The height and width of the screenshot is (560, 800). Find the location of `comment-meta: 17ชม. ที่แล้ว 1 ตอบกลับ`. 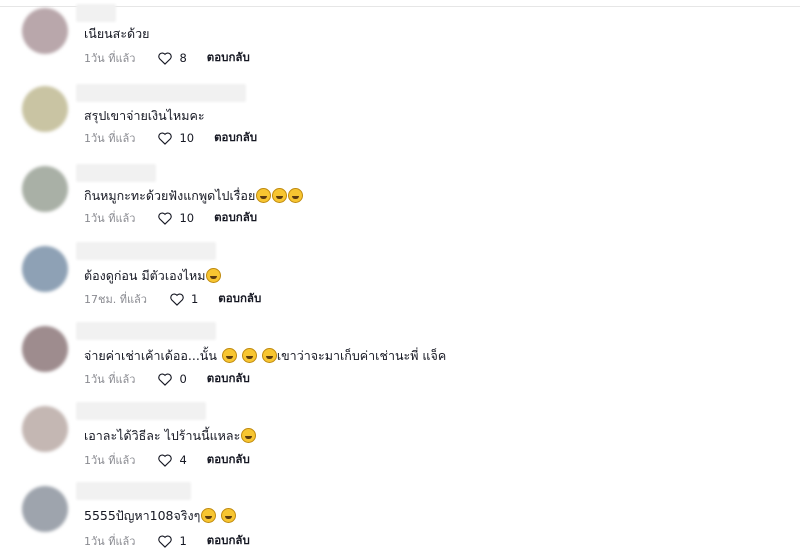

comment-meta: 17ชม. ที่แล้ว 1 ตอบกลับ is located at coordinates (172, 299).